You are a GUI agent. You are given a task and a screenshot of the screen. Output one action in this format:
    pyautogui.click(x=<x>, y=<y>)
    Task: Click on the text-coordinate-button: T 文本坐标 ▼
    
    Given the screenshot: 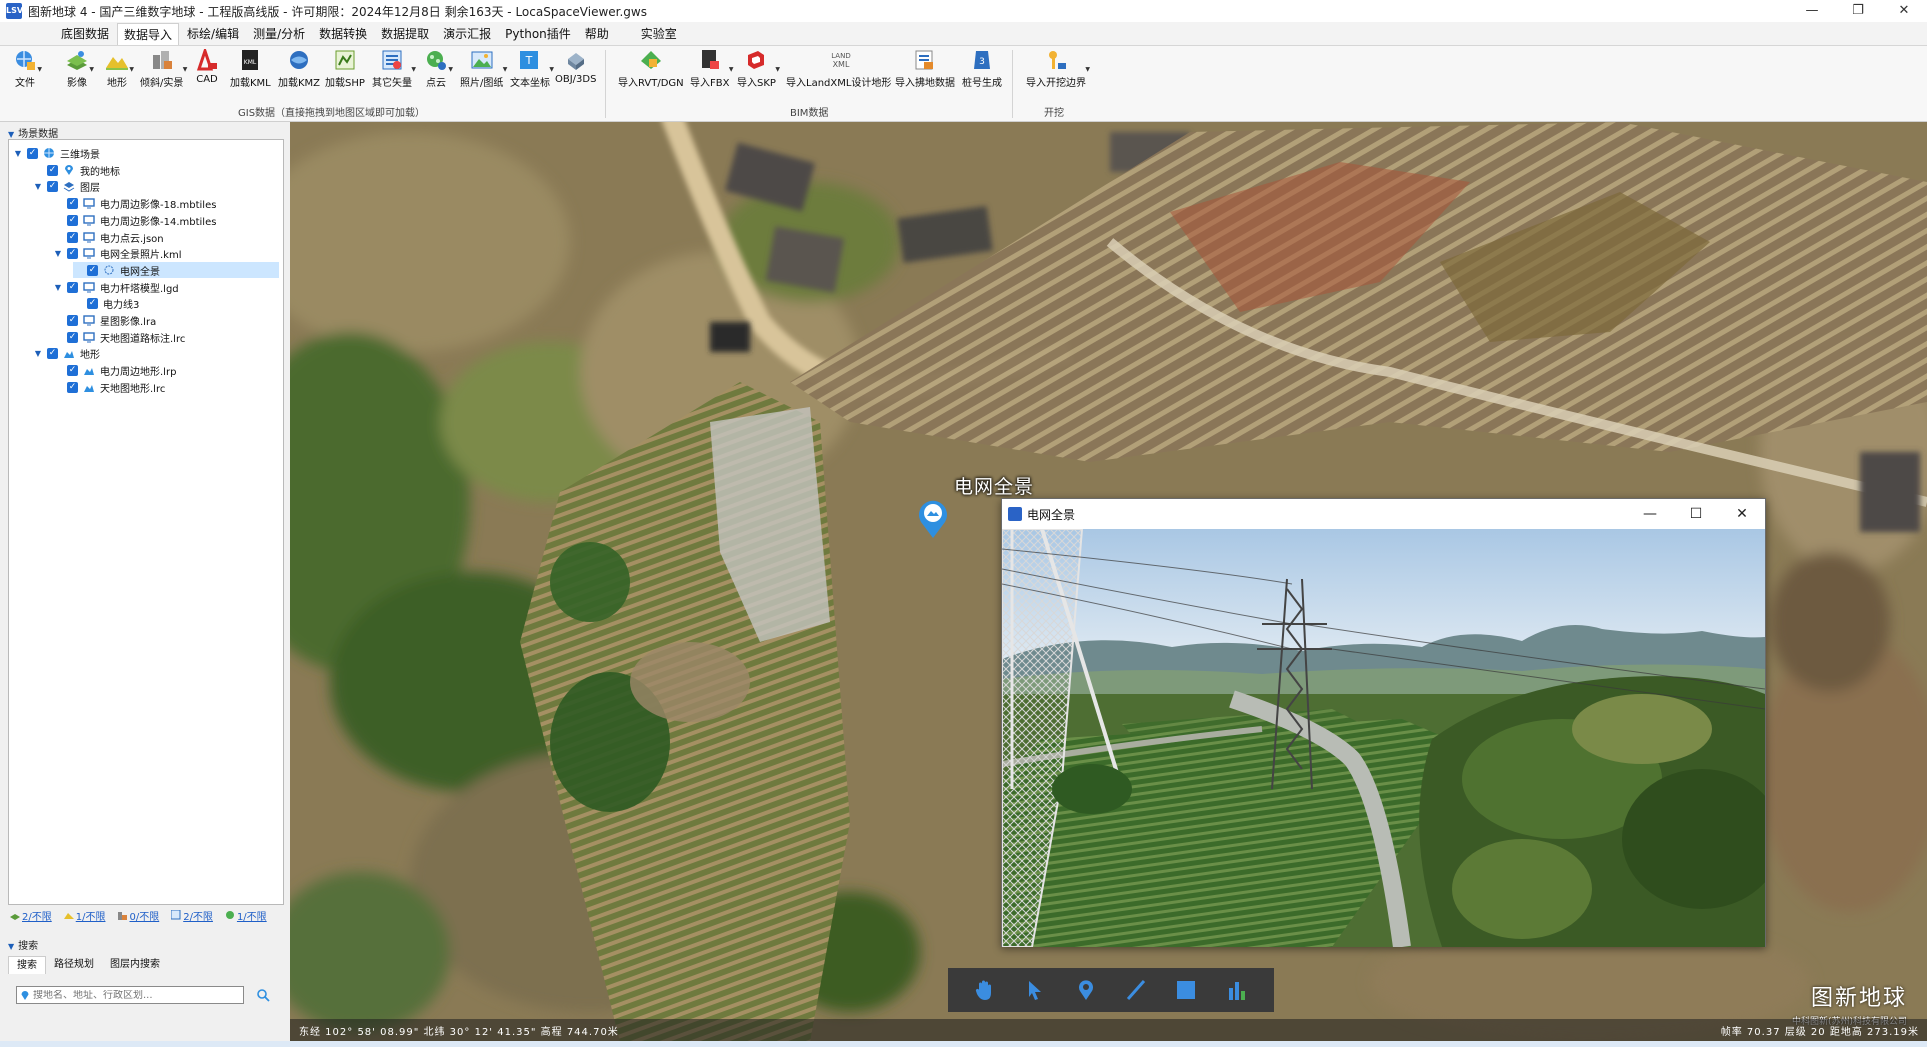 What is the action you would take?
    pyautogui.click(x=532, y=72)
    